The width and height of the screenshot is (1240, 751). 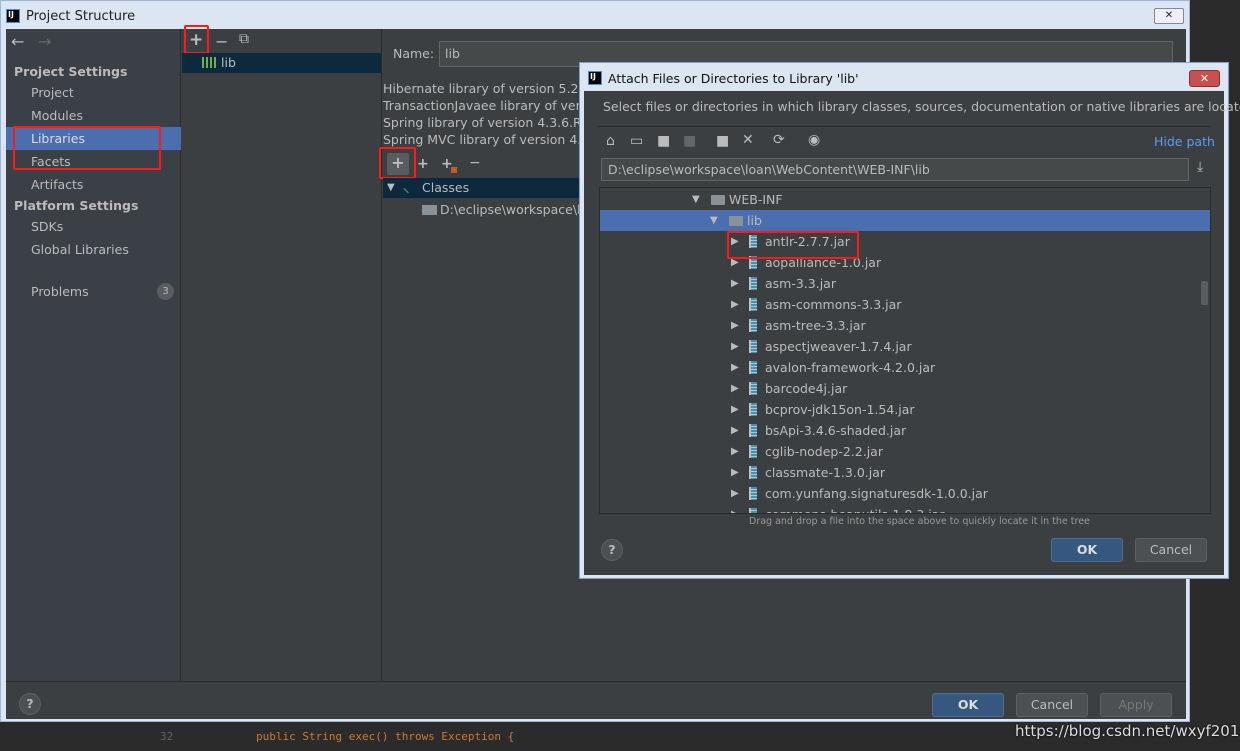 What do you see at coordinates (244, 39) in the screenshot?
I see `copy-library-button: ⧉` at bounding box center [244, 39].